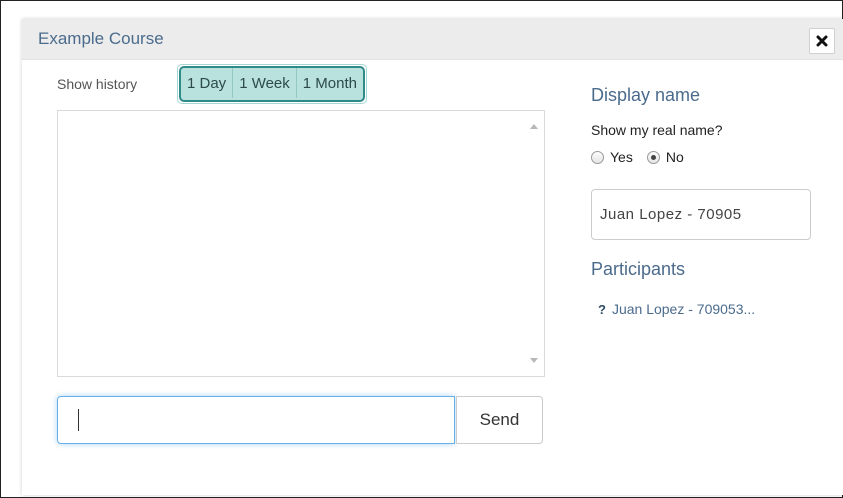 This screenshot has height=498, width=843. What do you see at coordinates (653, 157) in the screenshot?
I see `no-radio` at bounding box center [653, 157].